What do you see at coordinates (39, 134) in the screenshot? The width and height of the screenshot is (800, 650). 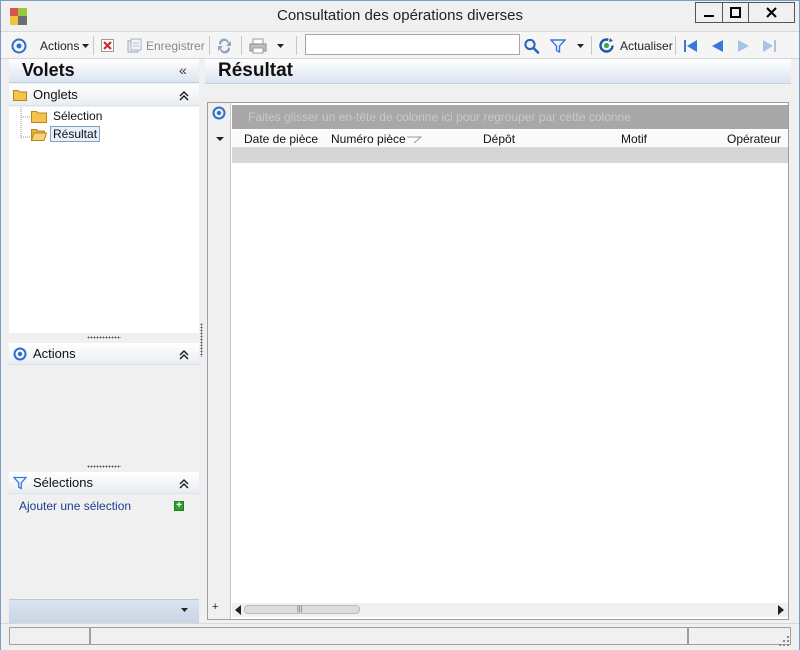 I see `open-folder-icon` at bounding box center [39, 134].